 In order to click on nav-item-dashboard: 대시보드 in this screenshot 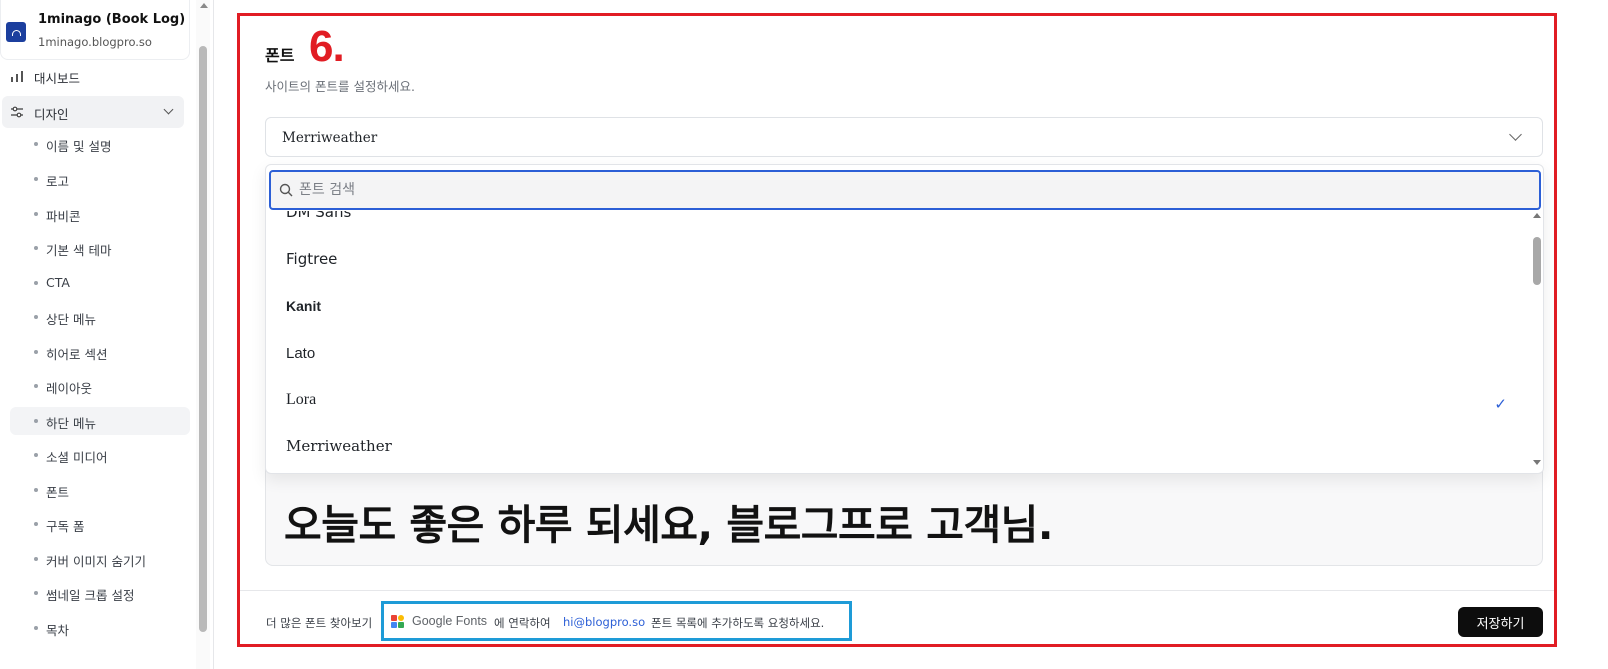, I will do `click(95, 76)`.